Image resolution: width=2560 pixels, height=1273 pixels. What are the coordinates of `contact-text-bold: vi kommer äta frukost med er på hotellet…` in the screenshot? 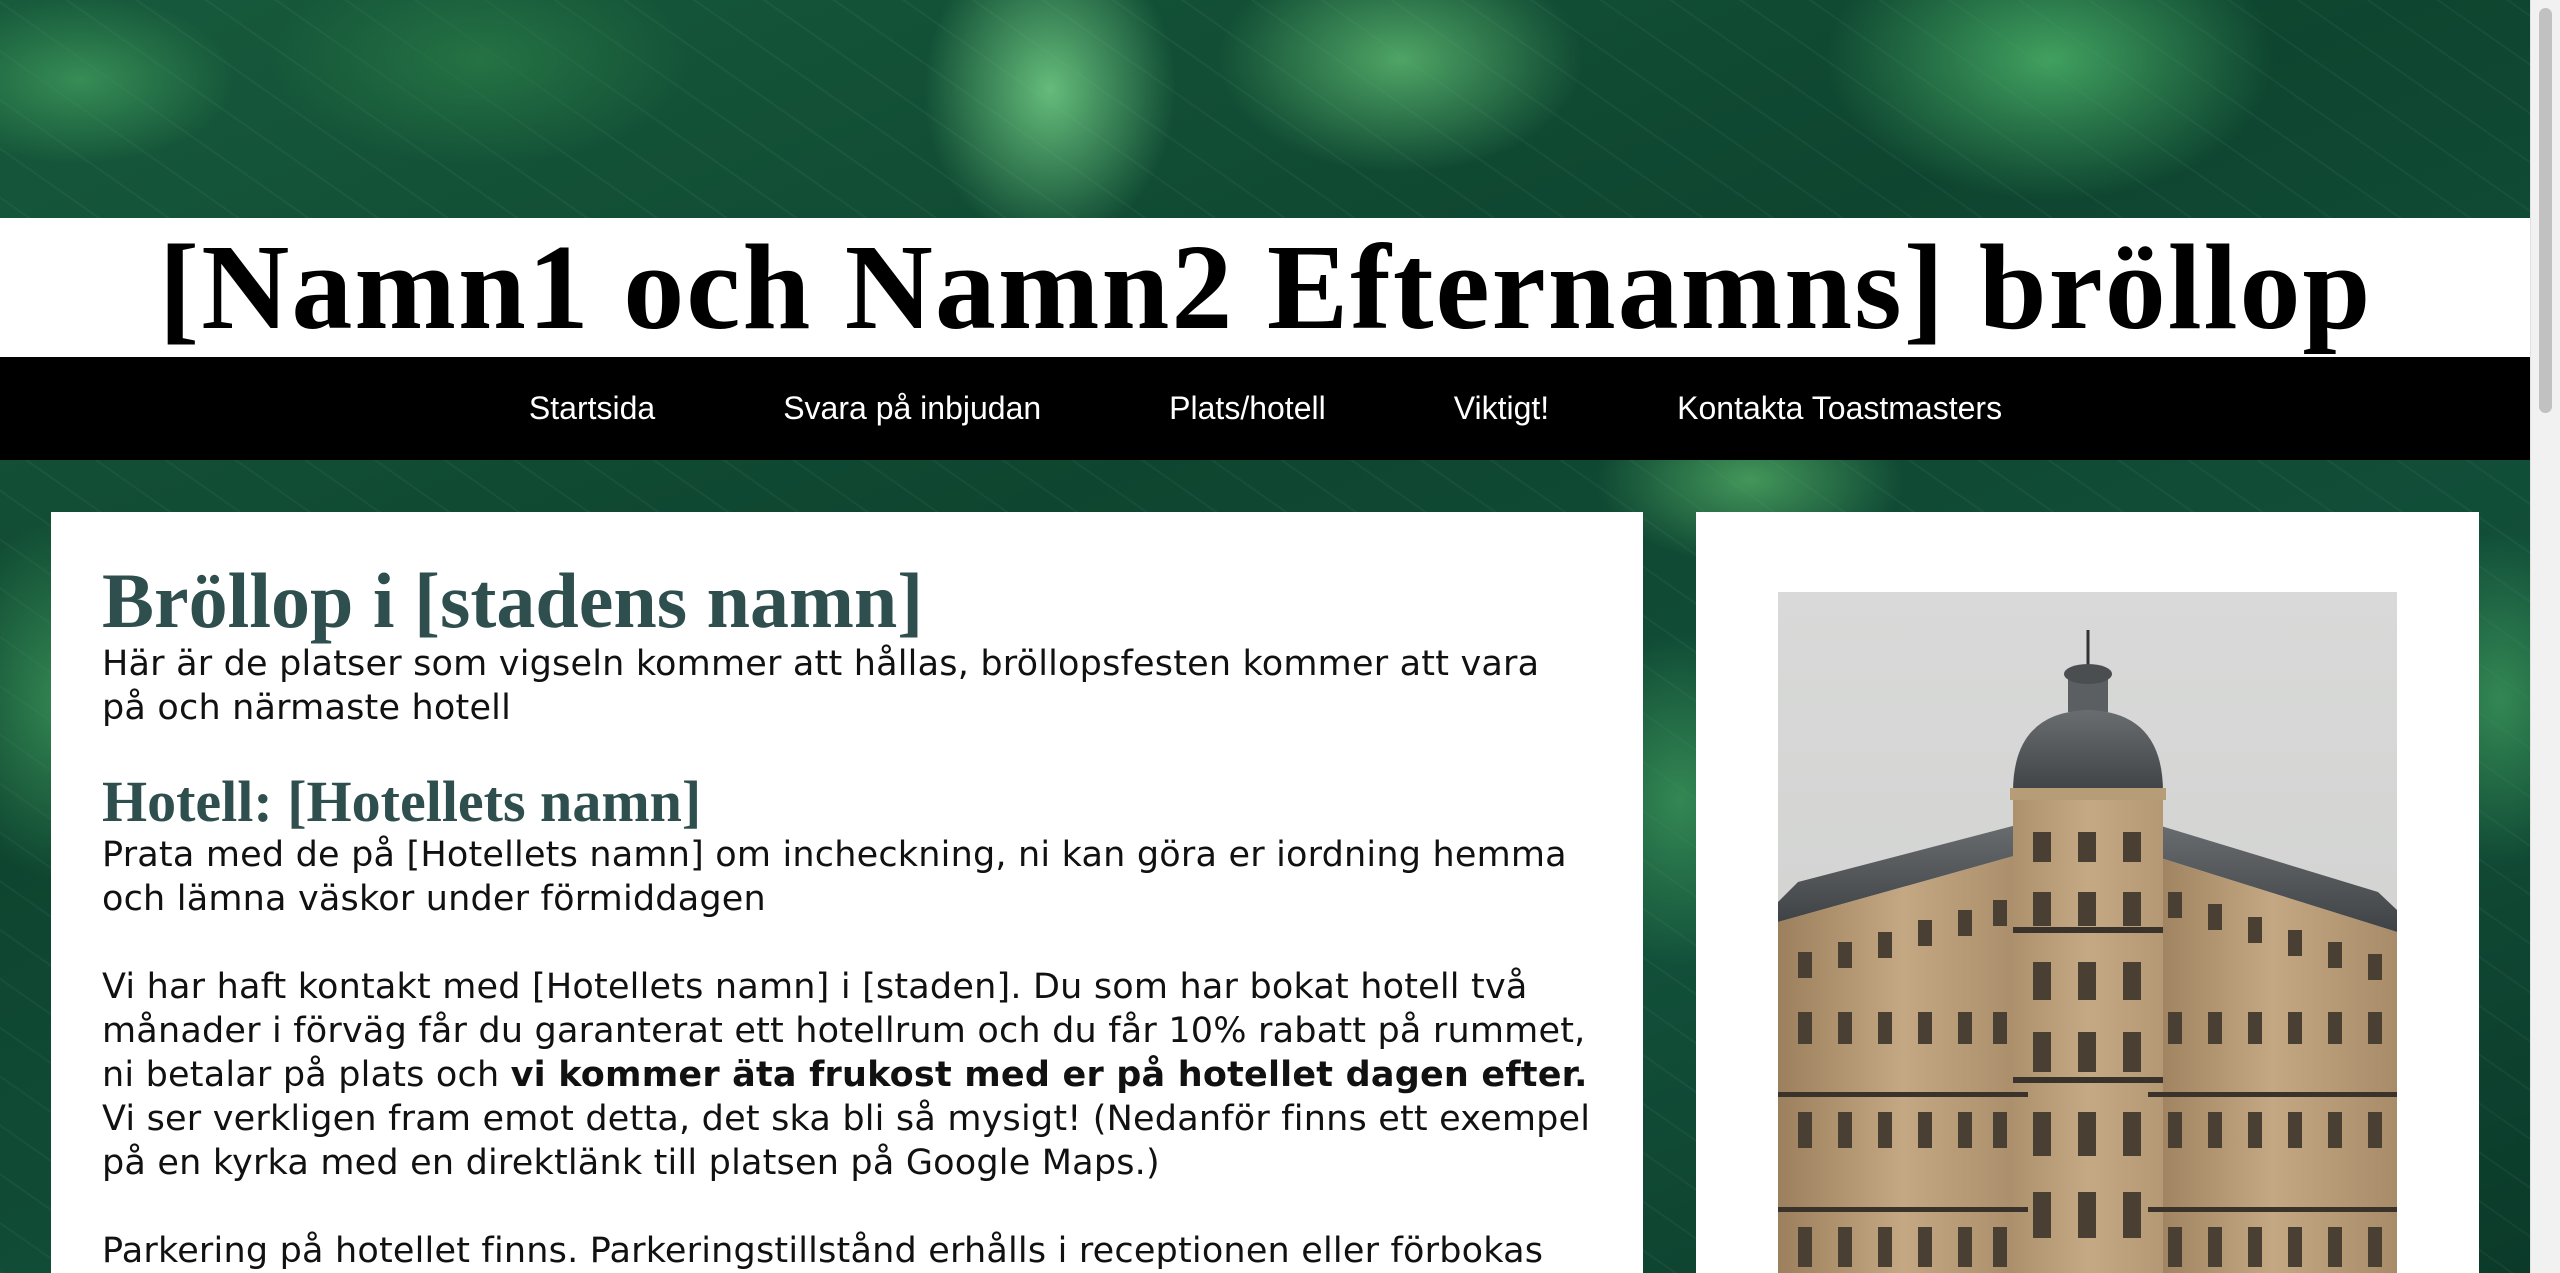 It's located at (1049, 1074).